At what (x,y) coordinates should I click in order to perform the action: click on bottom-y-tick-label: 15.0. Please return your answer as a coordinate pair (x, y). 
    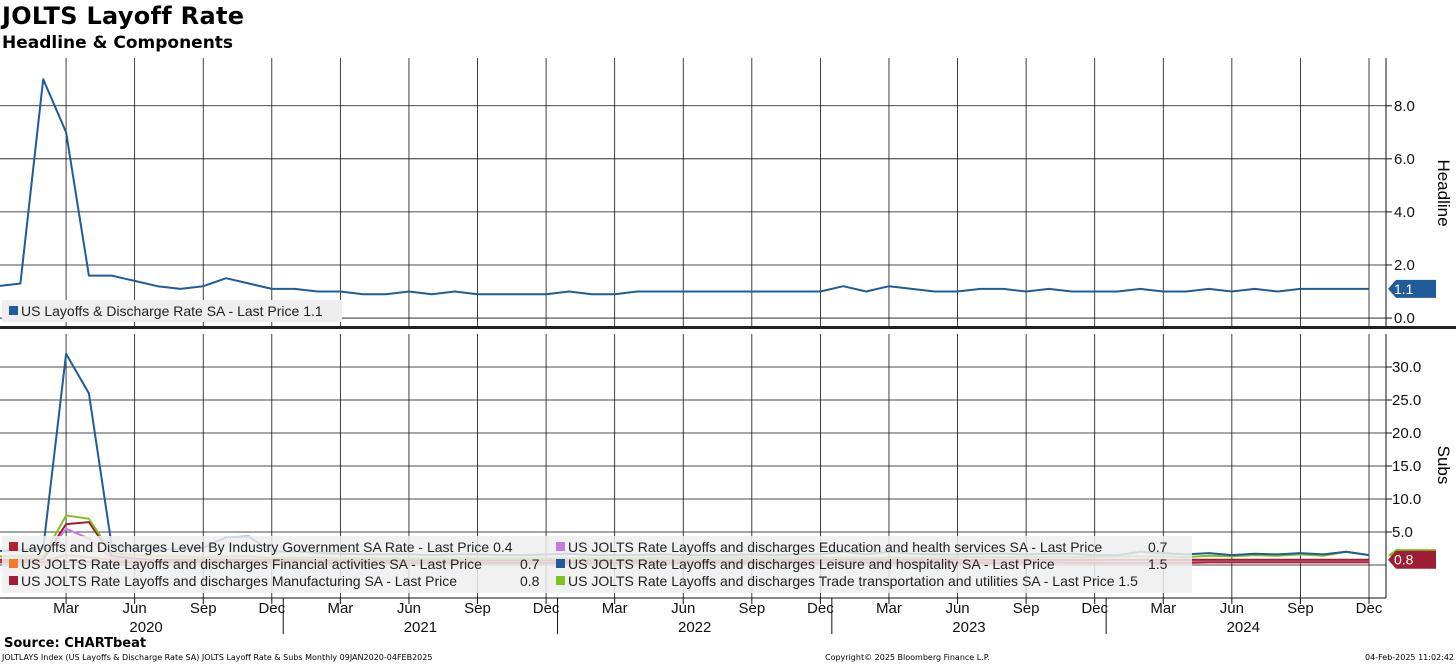
    Looking at the image, I should click on (1406, 466).